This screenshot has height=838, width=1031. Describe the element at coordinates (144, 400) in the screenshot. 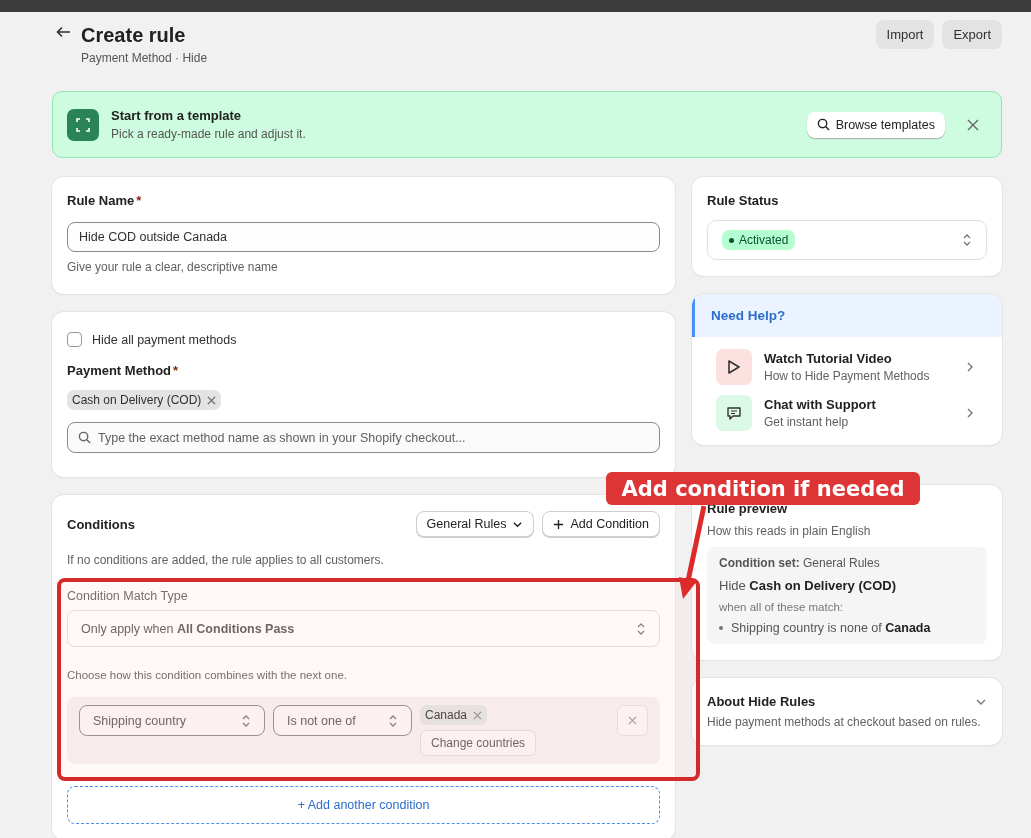

I see `payment-method-tag: Cash on Delivery (COD)` at that location.